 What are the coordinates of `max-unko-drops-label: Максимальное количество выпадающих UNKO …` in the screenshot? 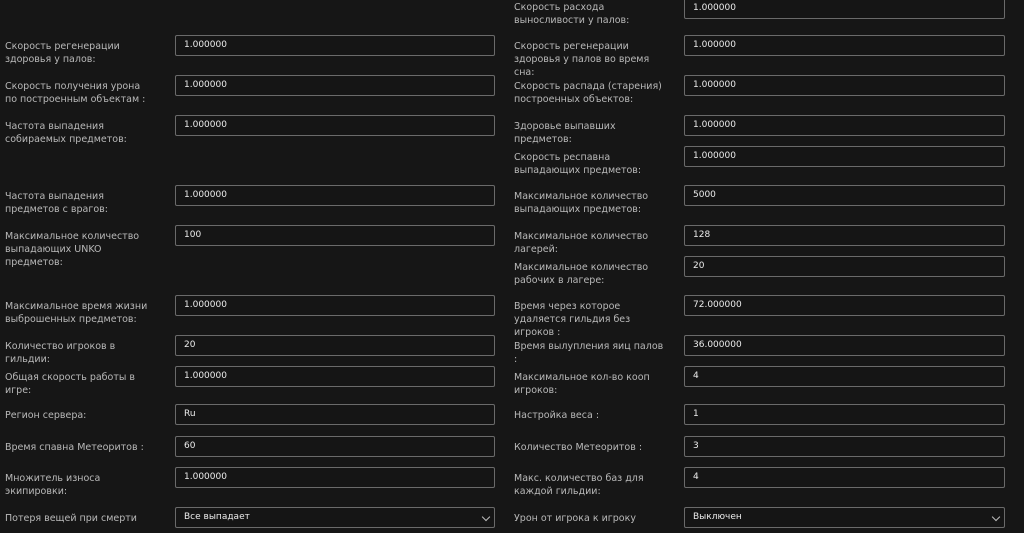 It's located at (72, 249).